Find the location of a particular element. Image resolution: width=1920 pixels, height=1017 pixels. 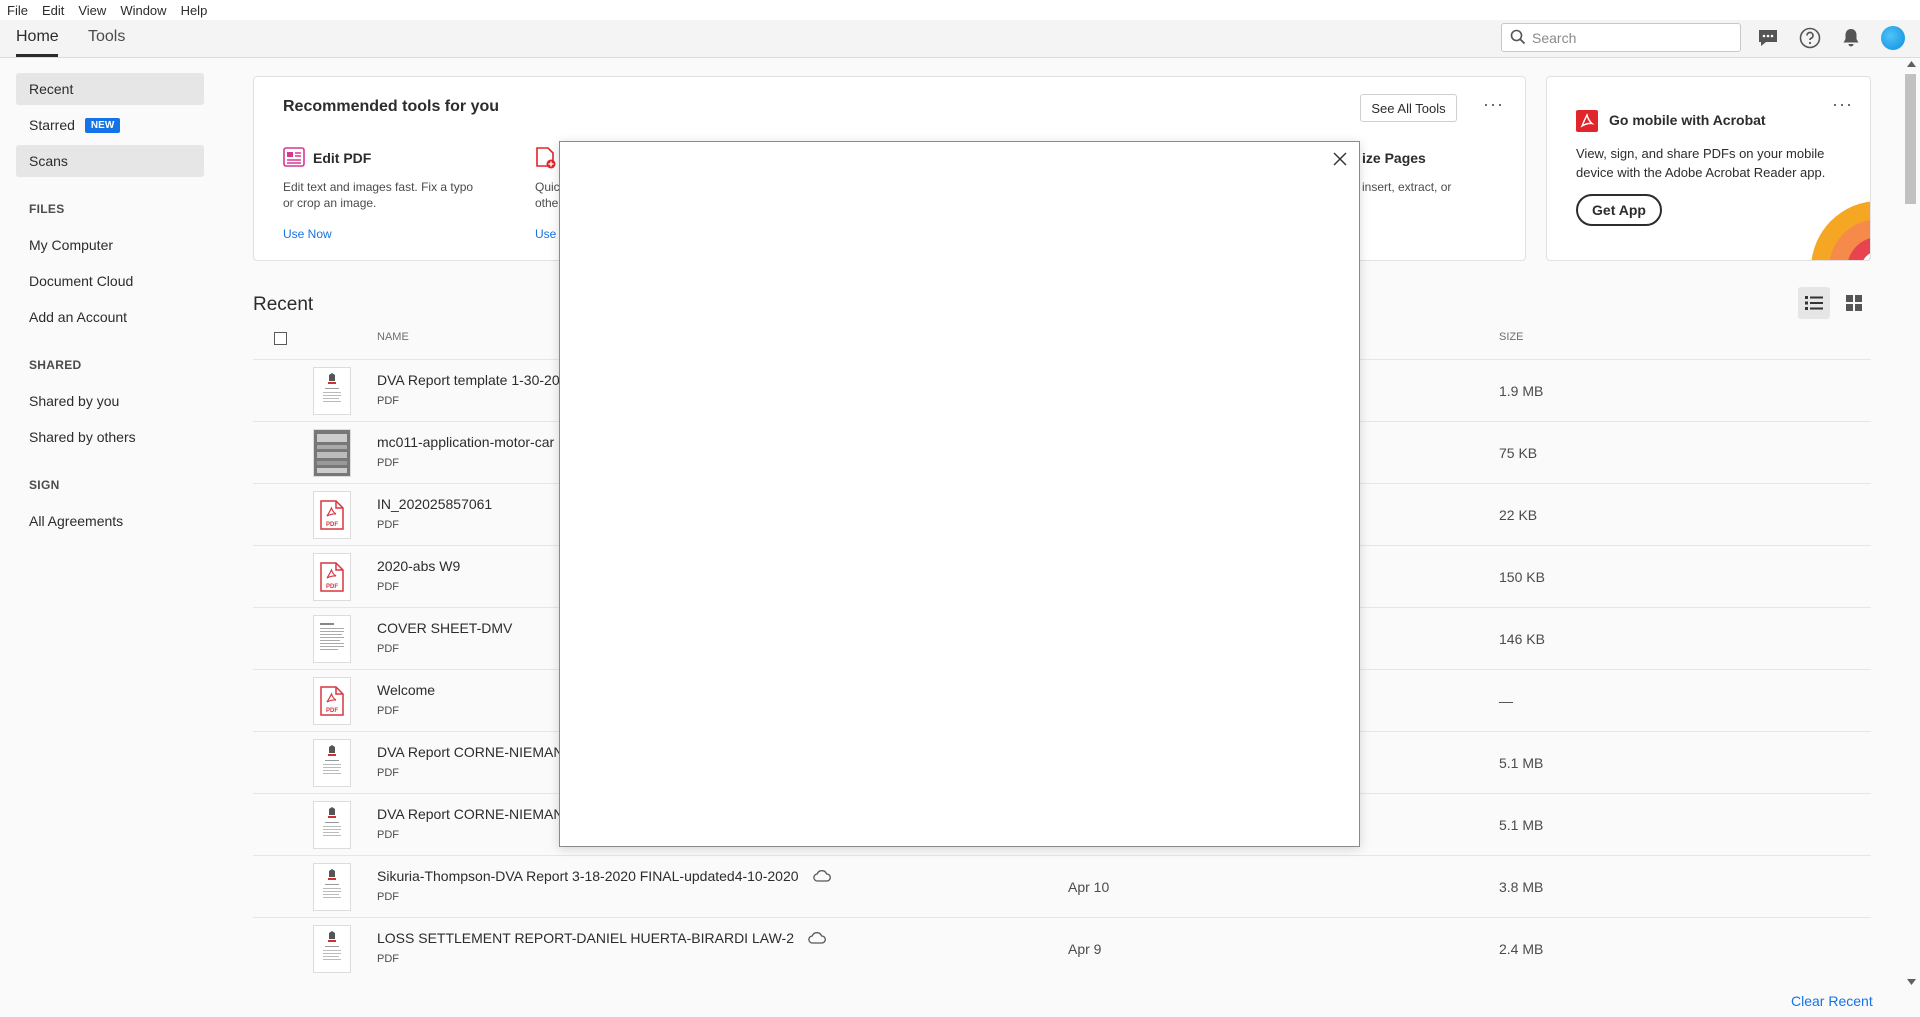

sidebar-item-document-cloud: Document Cloud is located at coordinates (110, 281).